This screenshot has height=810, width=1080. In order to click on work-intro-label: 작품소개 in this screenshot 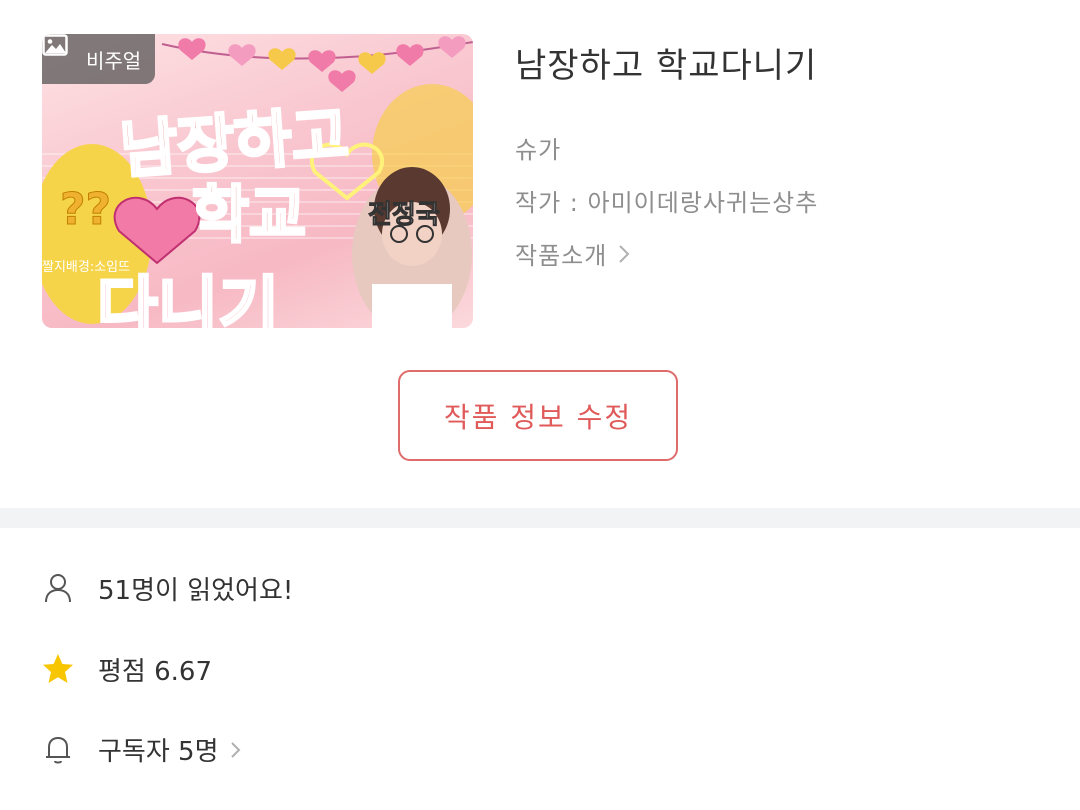, I will do `click(561, 256)`.